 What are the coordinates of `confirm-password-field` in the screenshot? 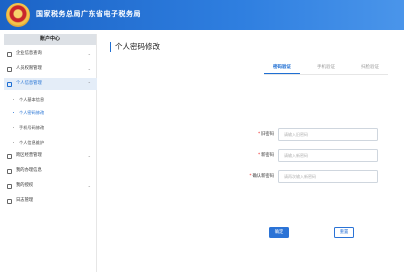 It's located at (328, 176).